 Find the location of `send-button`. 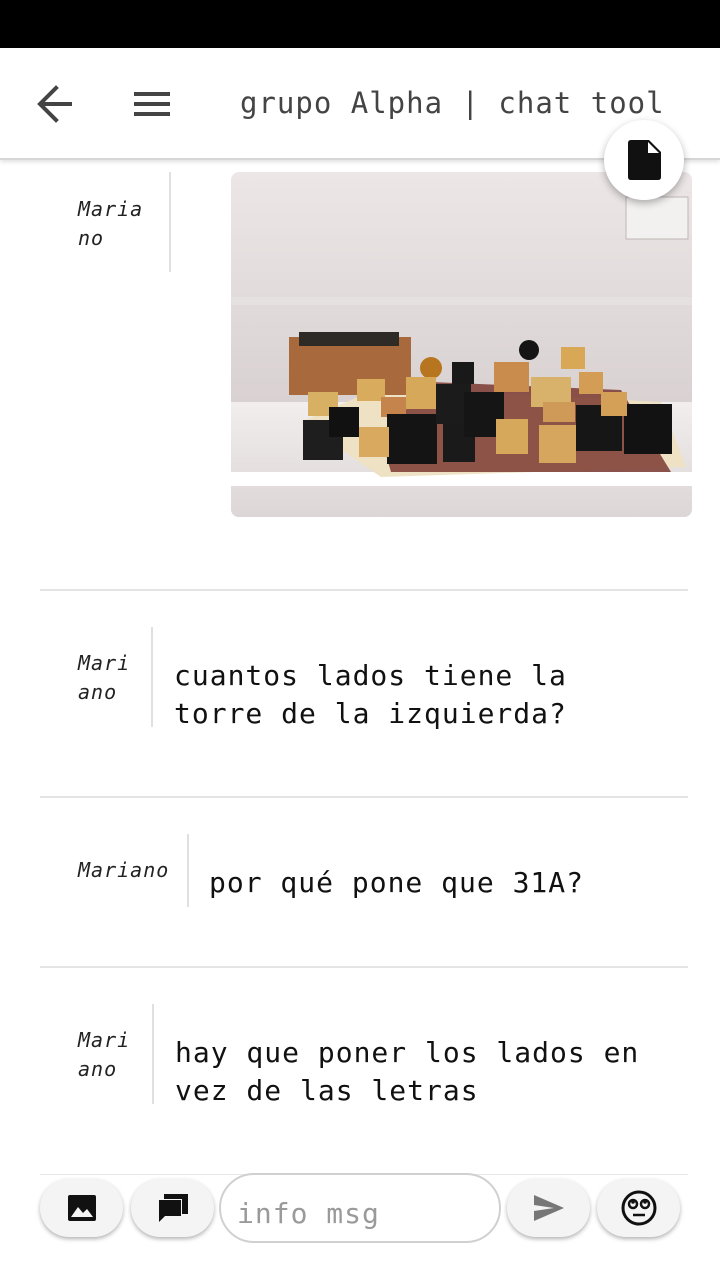

send-button is located at coordinates (548, 1208).